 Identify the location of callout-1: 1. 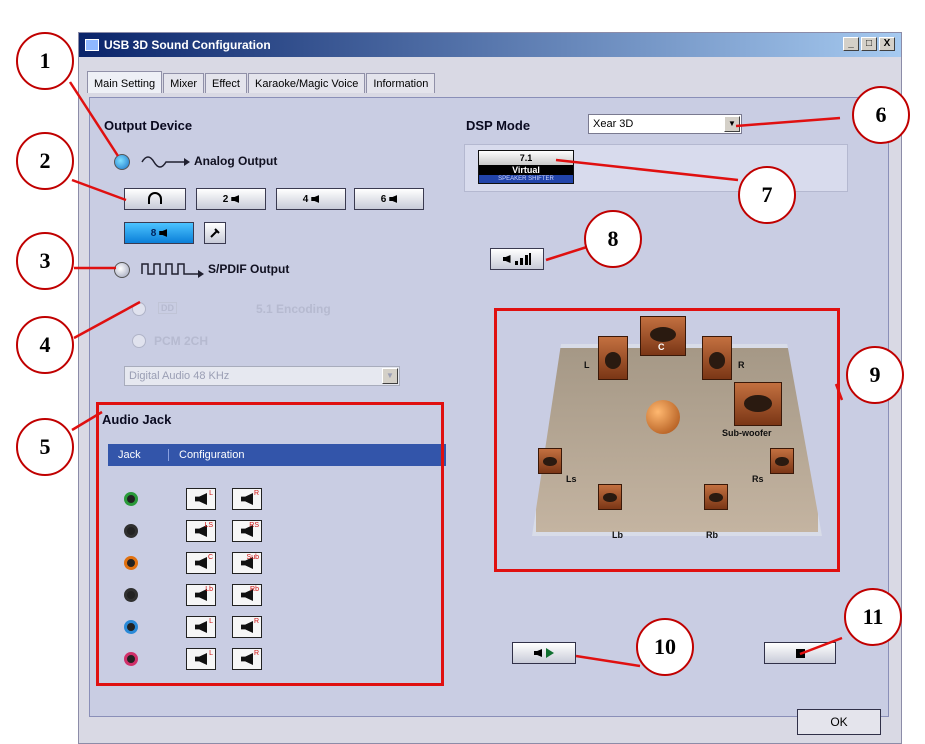
(45, 61).